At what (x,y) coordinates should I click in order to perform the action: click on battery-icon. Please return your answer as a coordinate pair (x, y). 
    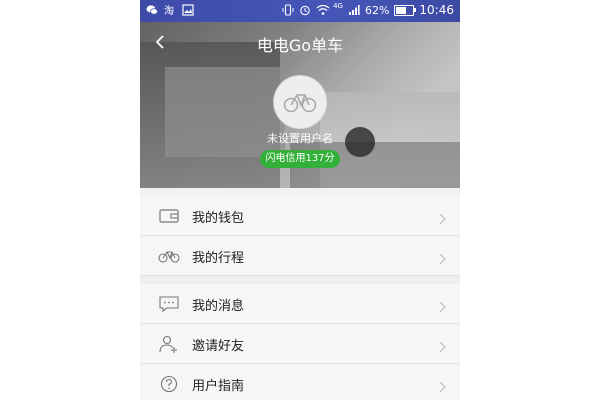
    Looking at the image, I should click on (405, 10).